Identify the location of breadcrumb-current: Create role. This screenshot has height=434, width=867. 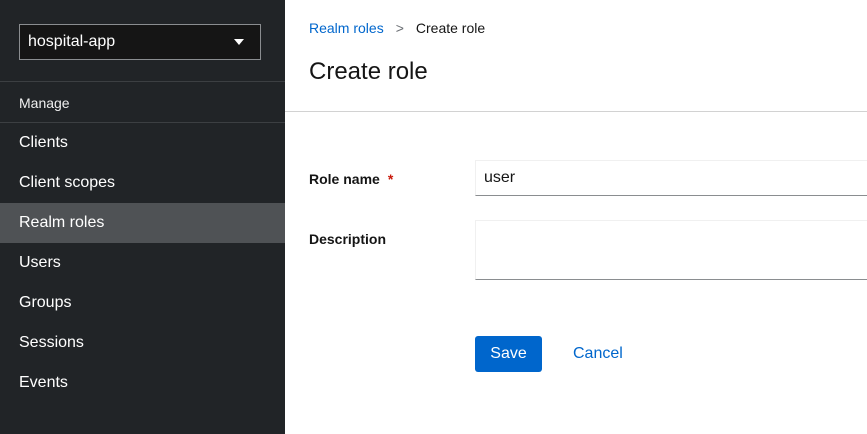
(450, 28).